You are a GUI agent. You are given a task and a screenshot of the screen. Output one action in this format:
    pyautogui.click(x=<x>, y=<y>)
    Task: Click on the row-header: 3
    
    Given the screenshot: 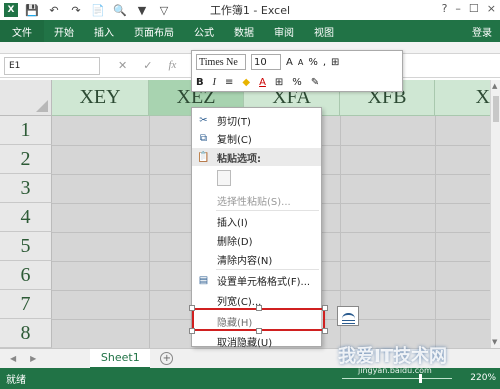 What is the action you would take?
    pyautogui.click(x=26, y=188)
    